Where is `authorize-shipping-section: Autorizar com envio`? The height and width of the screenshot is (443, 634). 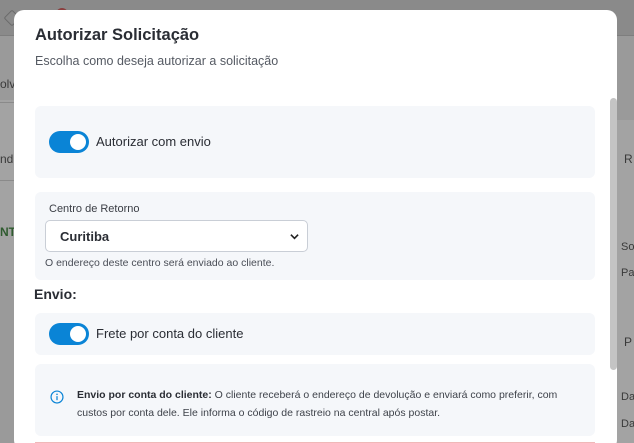
authorize-shipping-section: Autorizar com envio is located at coordinates (315, 142).